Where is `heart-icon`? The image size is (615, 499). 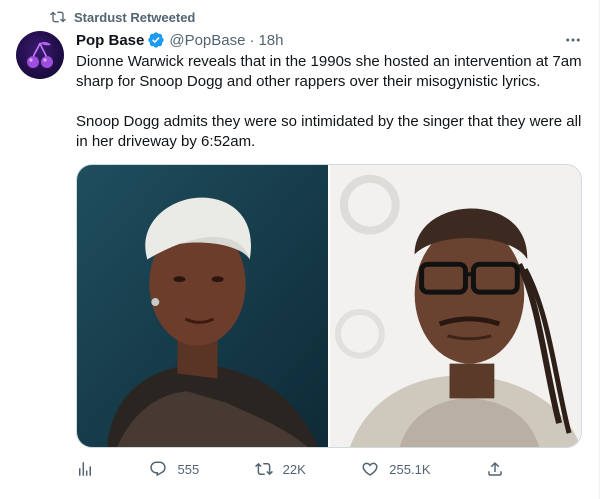 heart-icon is located at coordinates (370, 469).